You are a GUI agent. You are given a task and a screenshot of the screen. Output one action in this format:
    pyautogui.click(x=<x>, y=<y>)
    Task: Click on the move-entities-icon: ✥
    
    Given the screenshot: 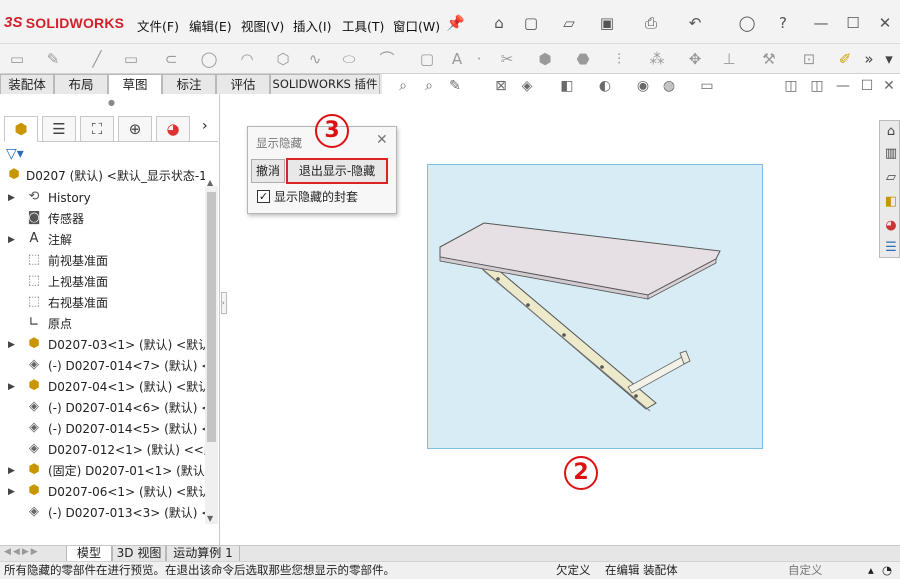 What is the action you would take?
    pyautogui.click(x=695, y=59)
    